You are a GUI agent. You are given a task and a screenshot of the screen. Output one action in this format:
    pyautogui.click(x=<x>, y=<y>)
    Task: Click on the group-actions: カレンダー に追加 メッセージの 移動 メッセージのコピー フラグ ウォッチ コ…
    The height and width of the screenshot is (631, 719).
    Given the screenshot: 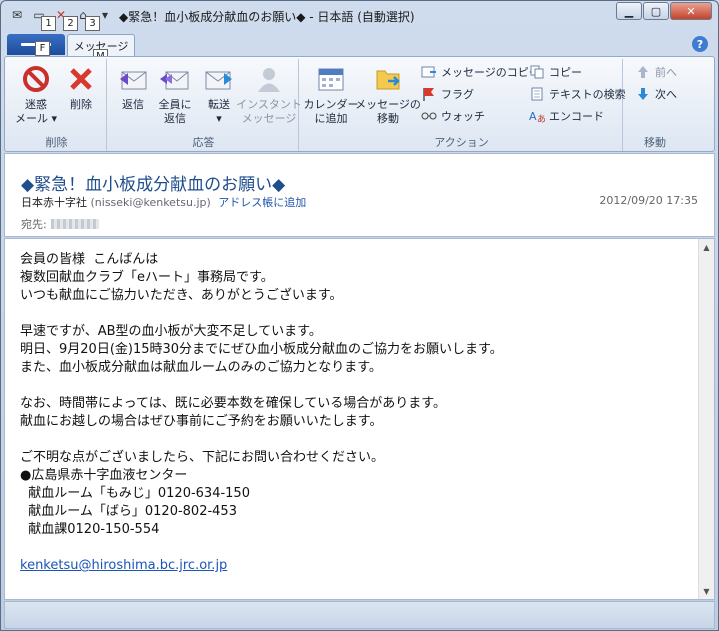 What is the action you would take?
    pyautogui.click(x=463, y=105)
    